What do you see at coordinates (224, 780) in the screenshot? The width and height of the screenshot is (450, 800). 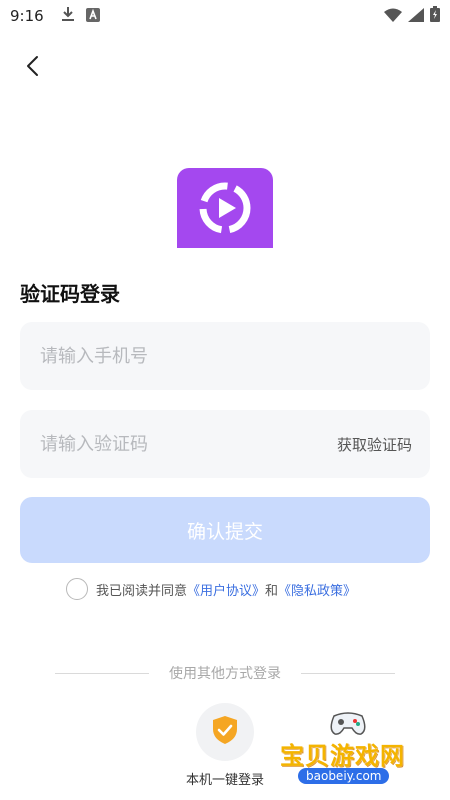 I see `one-click-label: 本机一键登录` at bounding box center [224, 780].